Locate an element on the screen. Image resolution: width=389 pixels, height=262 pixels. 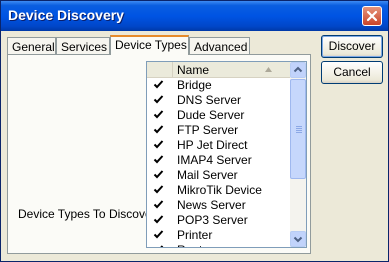
list-item: MikroTik Device is located at coordinates (218, 190).